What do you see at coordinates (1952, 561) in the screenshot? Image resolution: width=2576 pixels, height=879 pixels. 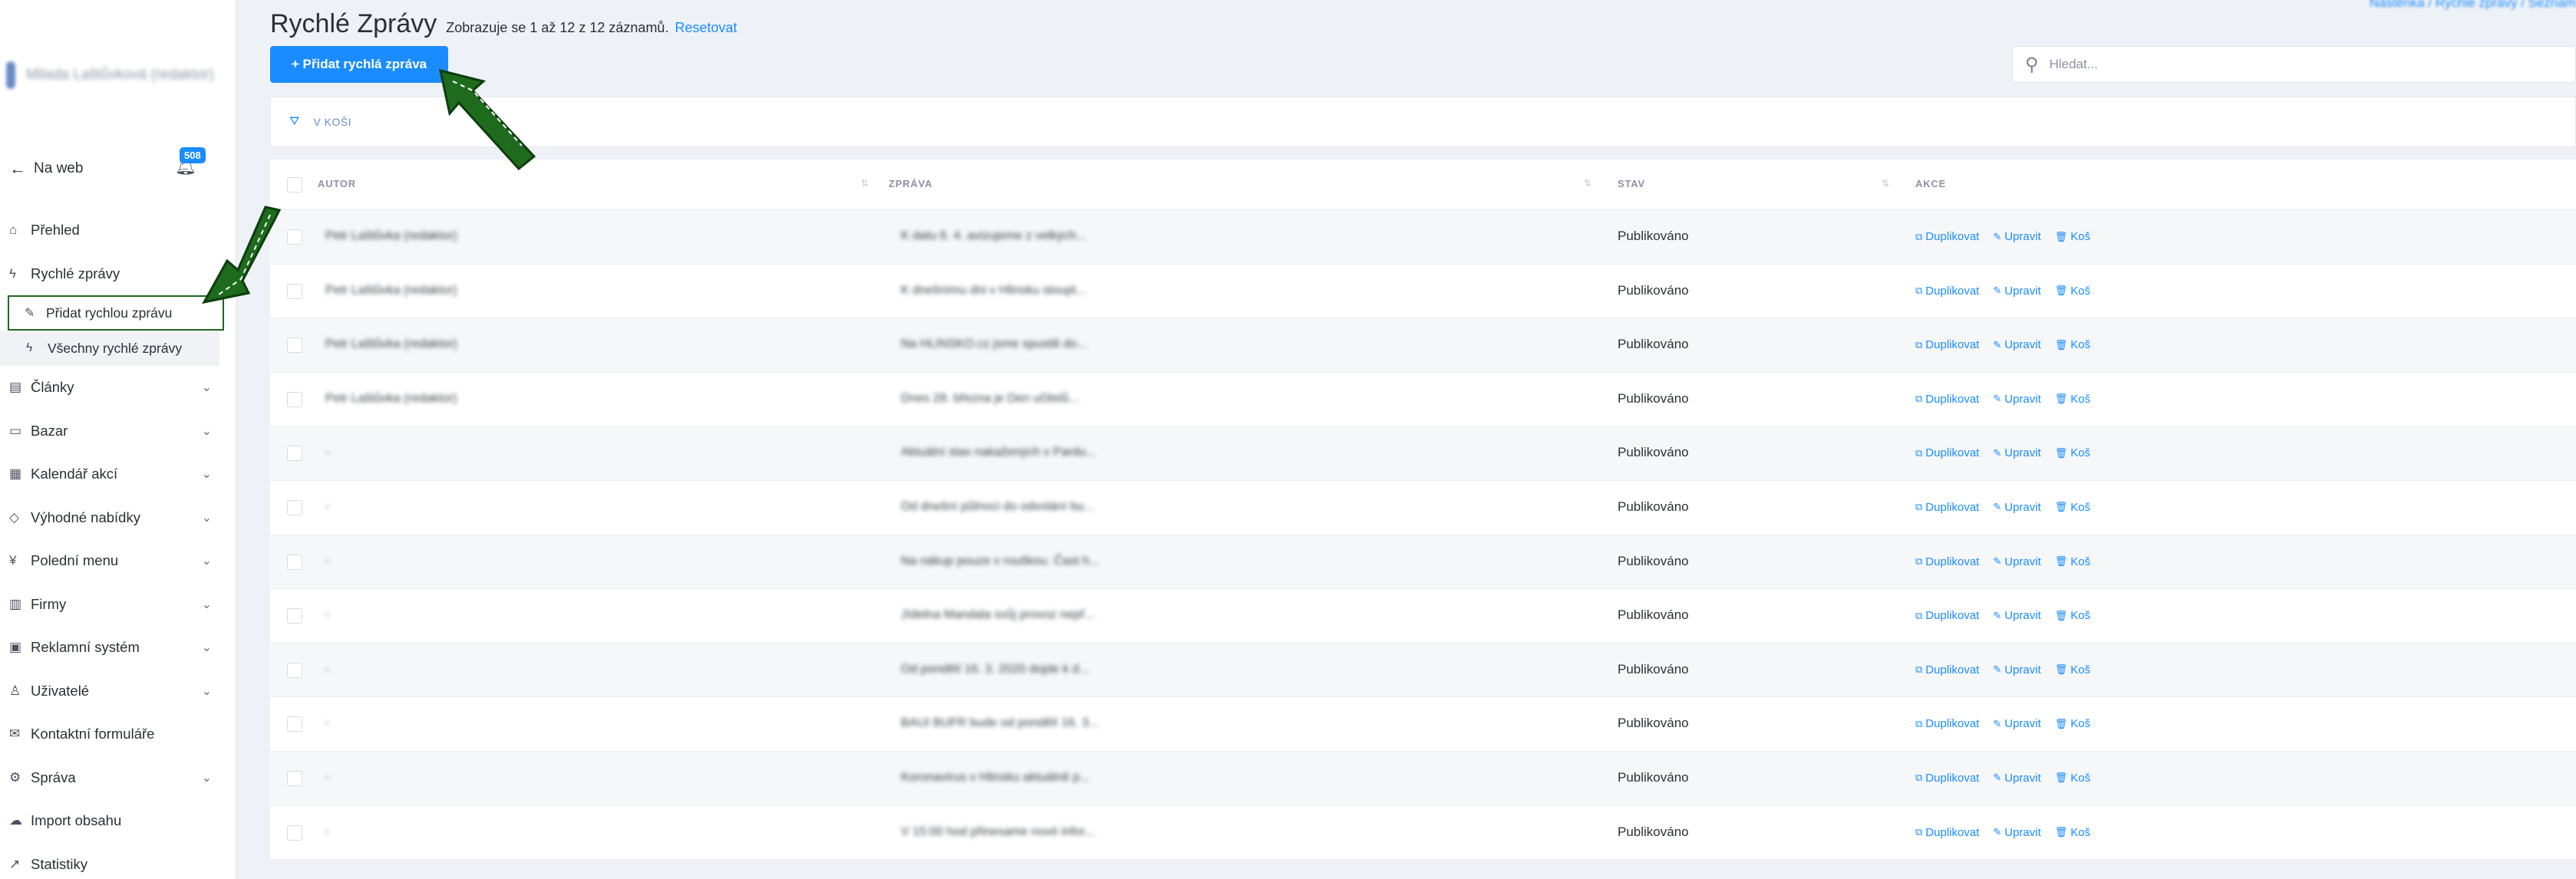 I see `duplicate-label: Duplikovat` at bounding box center [1952, 561].